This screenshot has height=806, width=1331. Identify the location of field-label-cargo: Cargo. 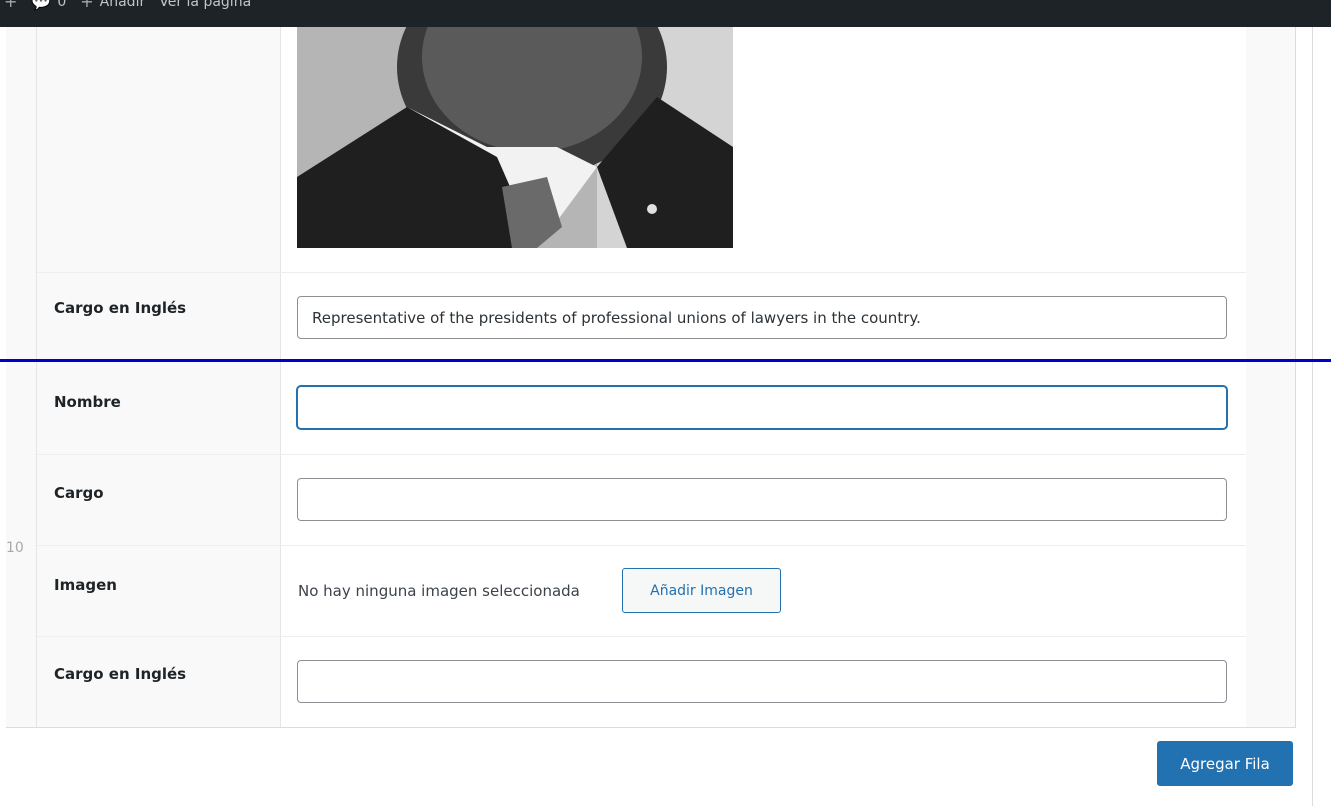
(79, 493).